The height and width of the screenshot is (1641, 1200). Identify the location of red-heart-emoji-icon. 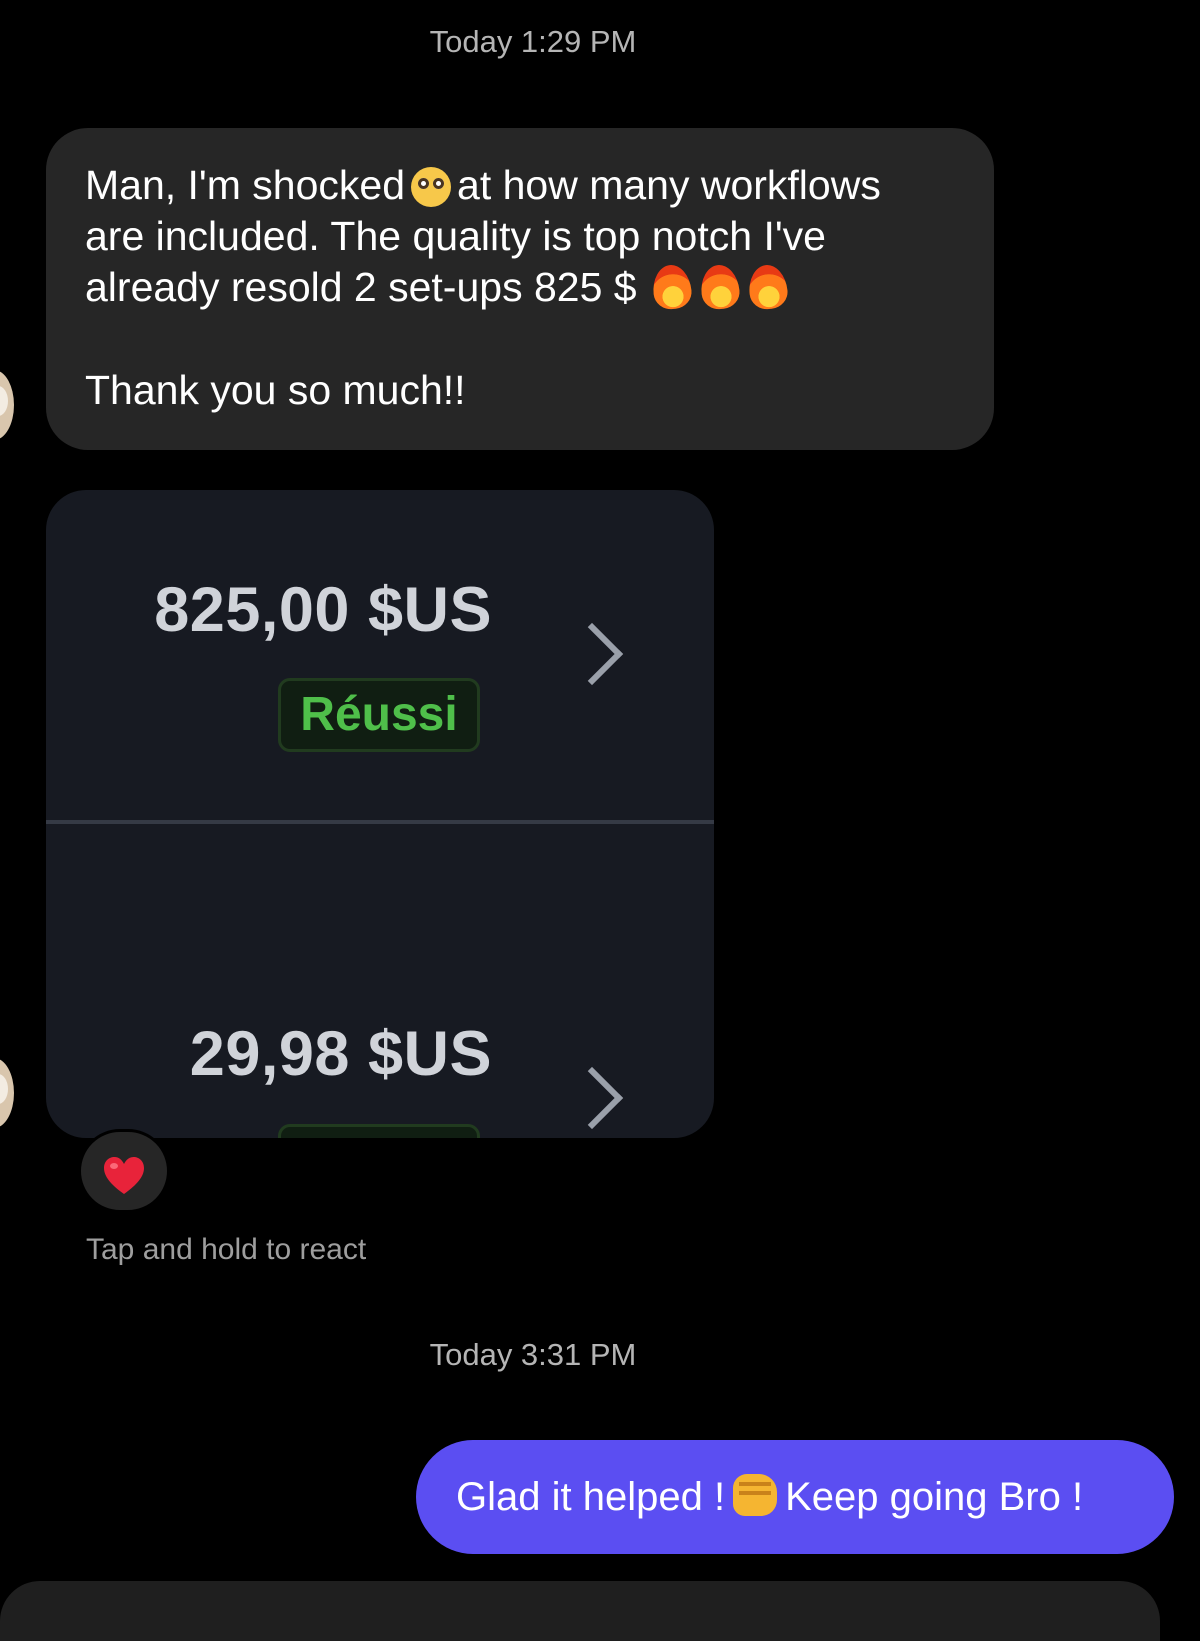
(124, 1175).